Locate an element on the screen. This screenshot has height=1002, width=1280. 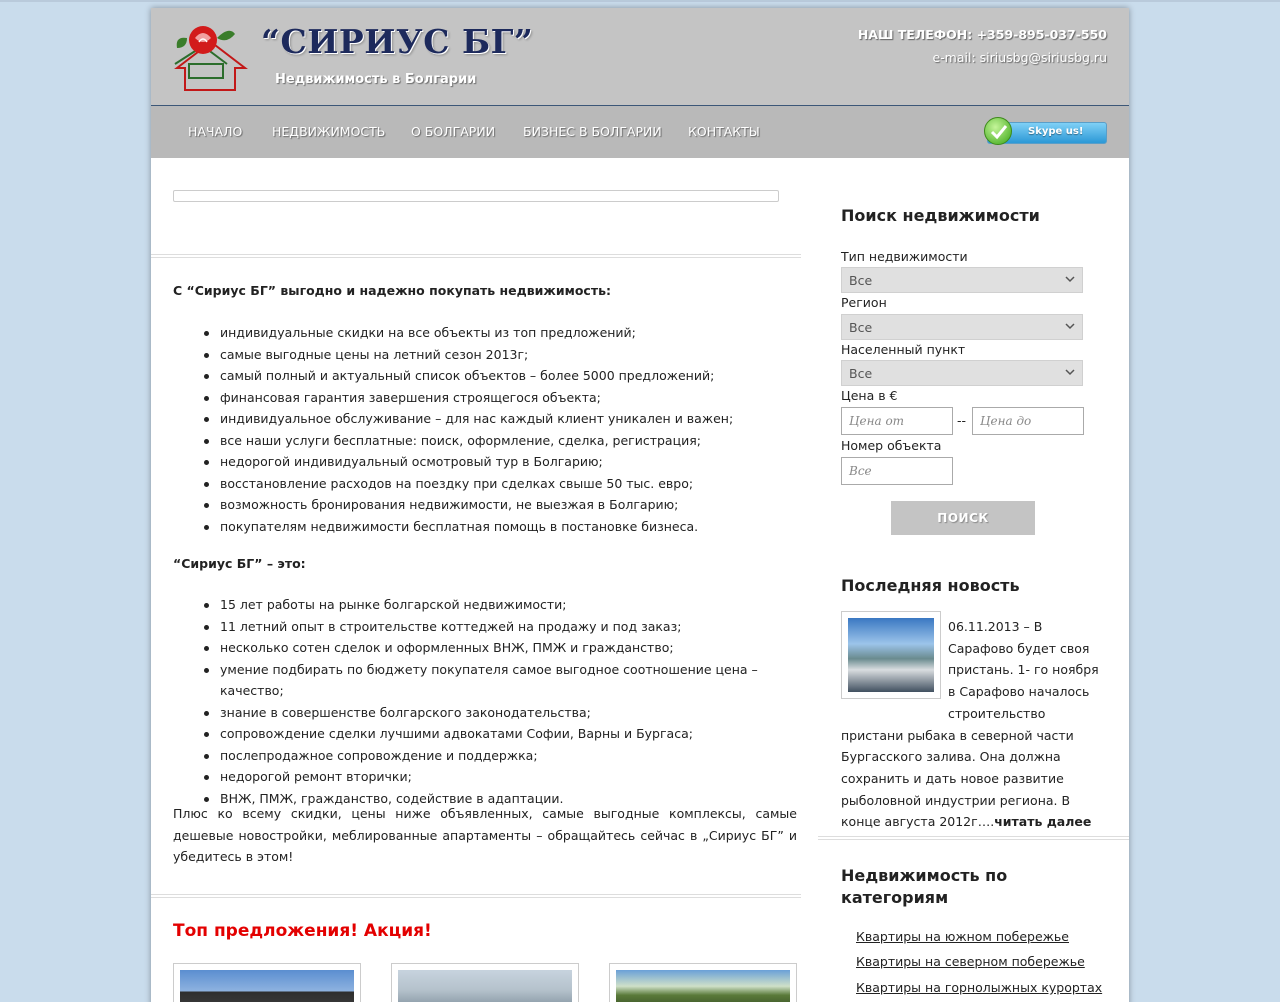
site-title: “СИРИУС БГ” is located at coordinates (397, 41).